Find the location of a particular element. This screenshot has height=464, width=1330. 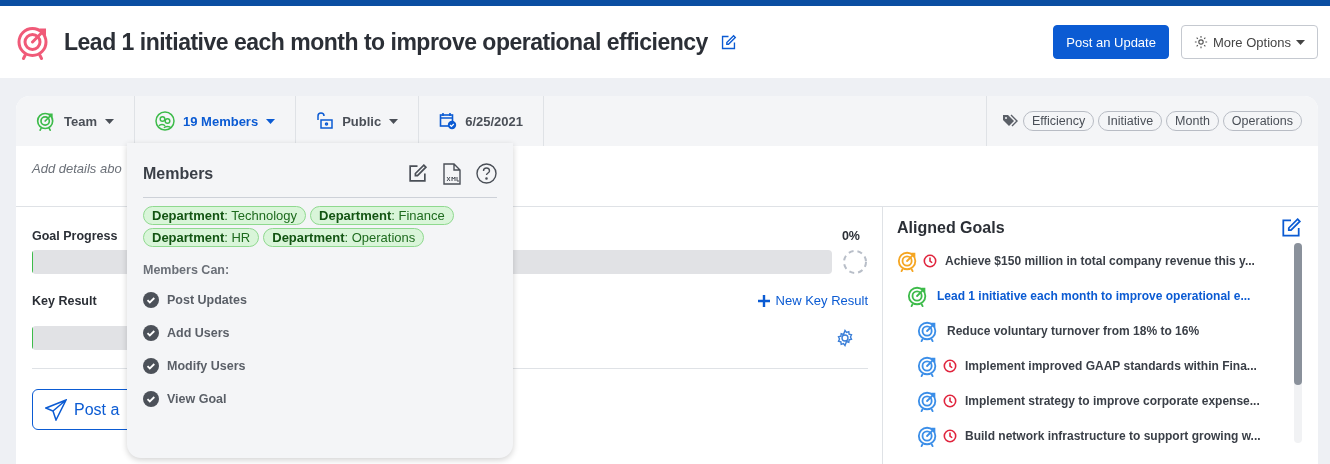

dashed-circle-icon is located at coordinates (855, 262).